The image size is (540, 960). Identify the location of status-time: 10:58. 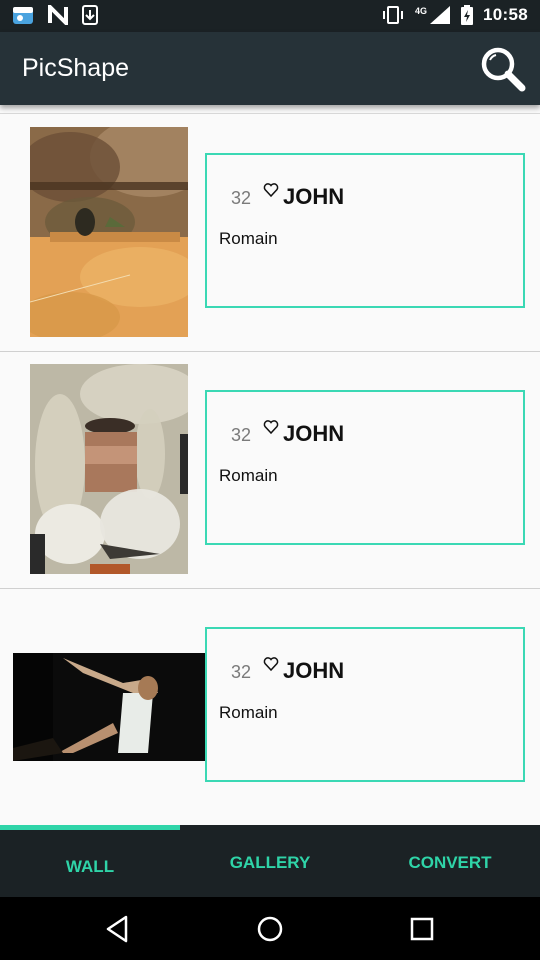
(505, 14).